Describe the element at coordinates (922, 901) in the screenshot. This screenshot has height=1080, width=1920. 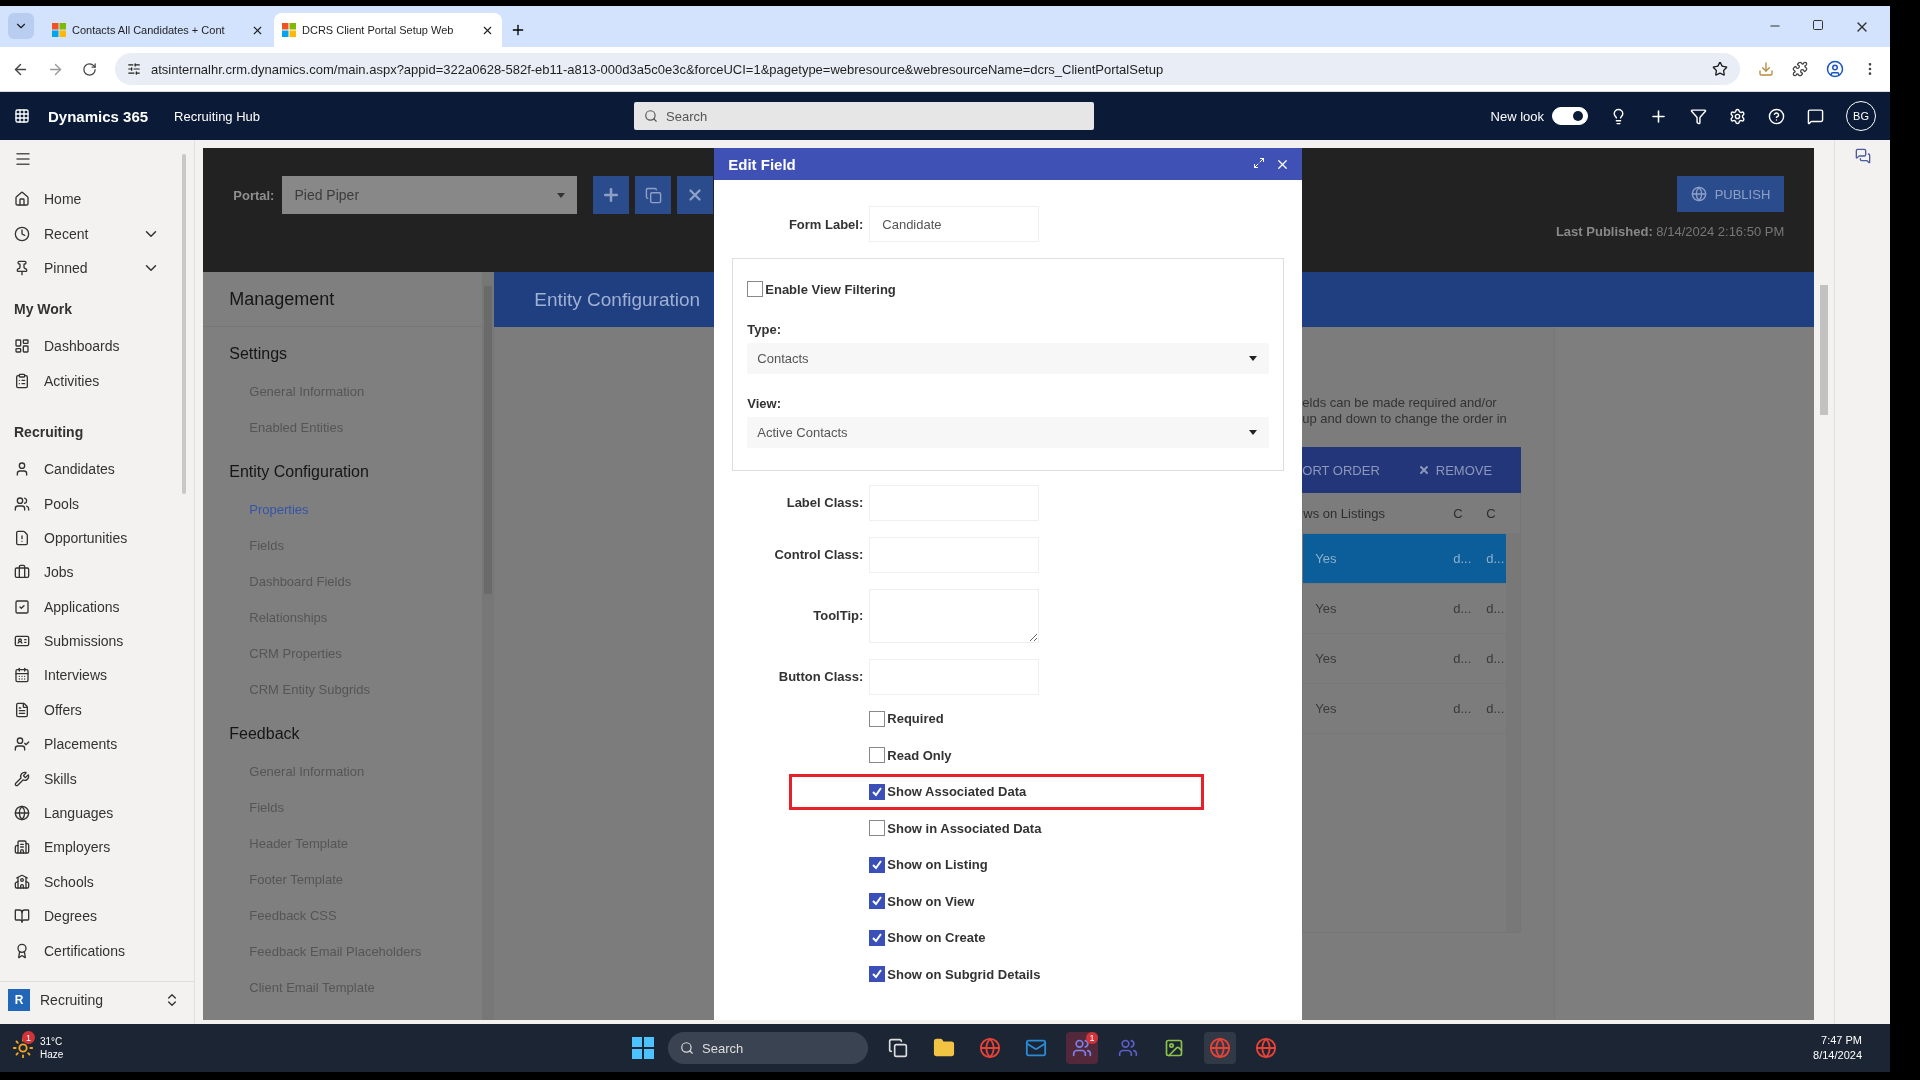
I see `checkbox-row: Show on View` at that location.